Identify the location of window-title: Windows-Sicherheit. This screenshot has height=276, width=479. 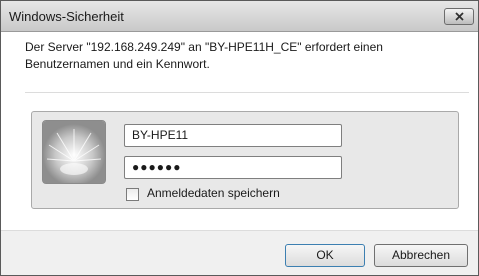
(66, 16).